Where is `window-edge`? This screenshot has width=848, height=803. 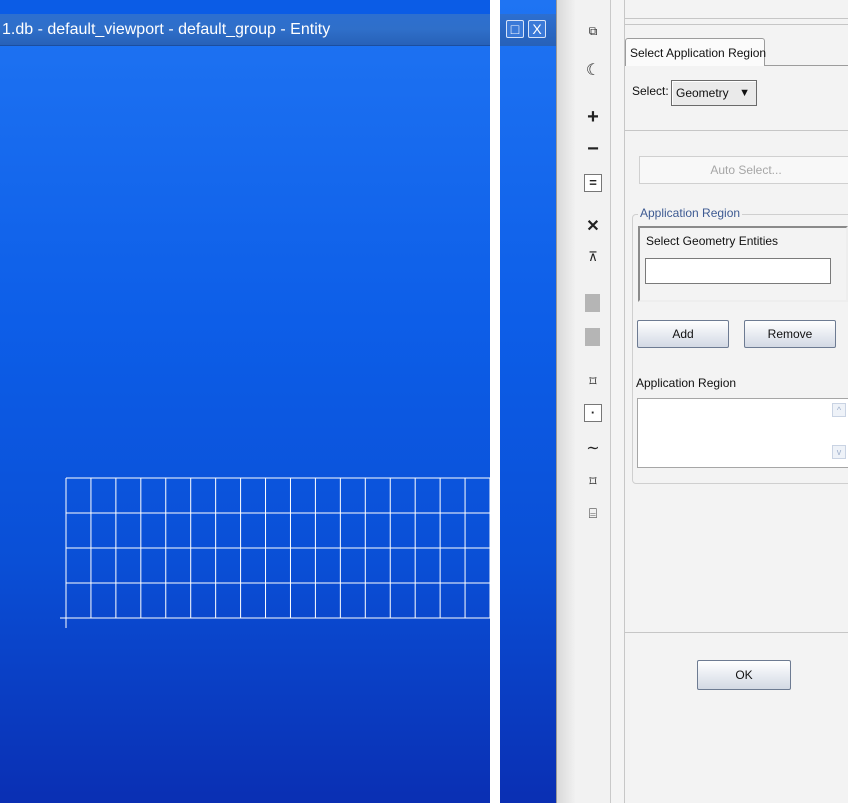 window-edge is located at coordinates (566, 401).